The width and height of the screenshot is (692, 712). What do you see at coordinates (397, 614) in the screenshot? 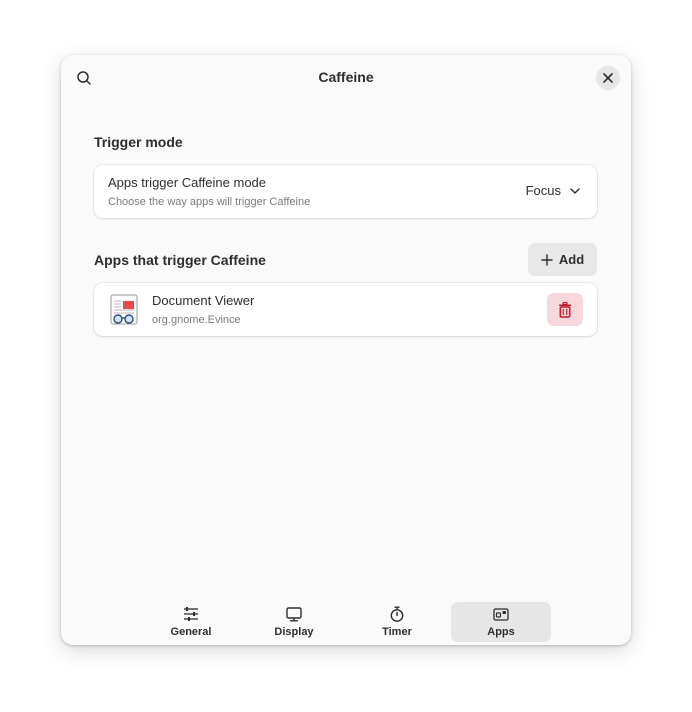
I see `stopwatch-icon` at bounding box center [397, 614].